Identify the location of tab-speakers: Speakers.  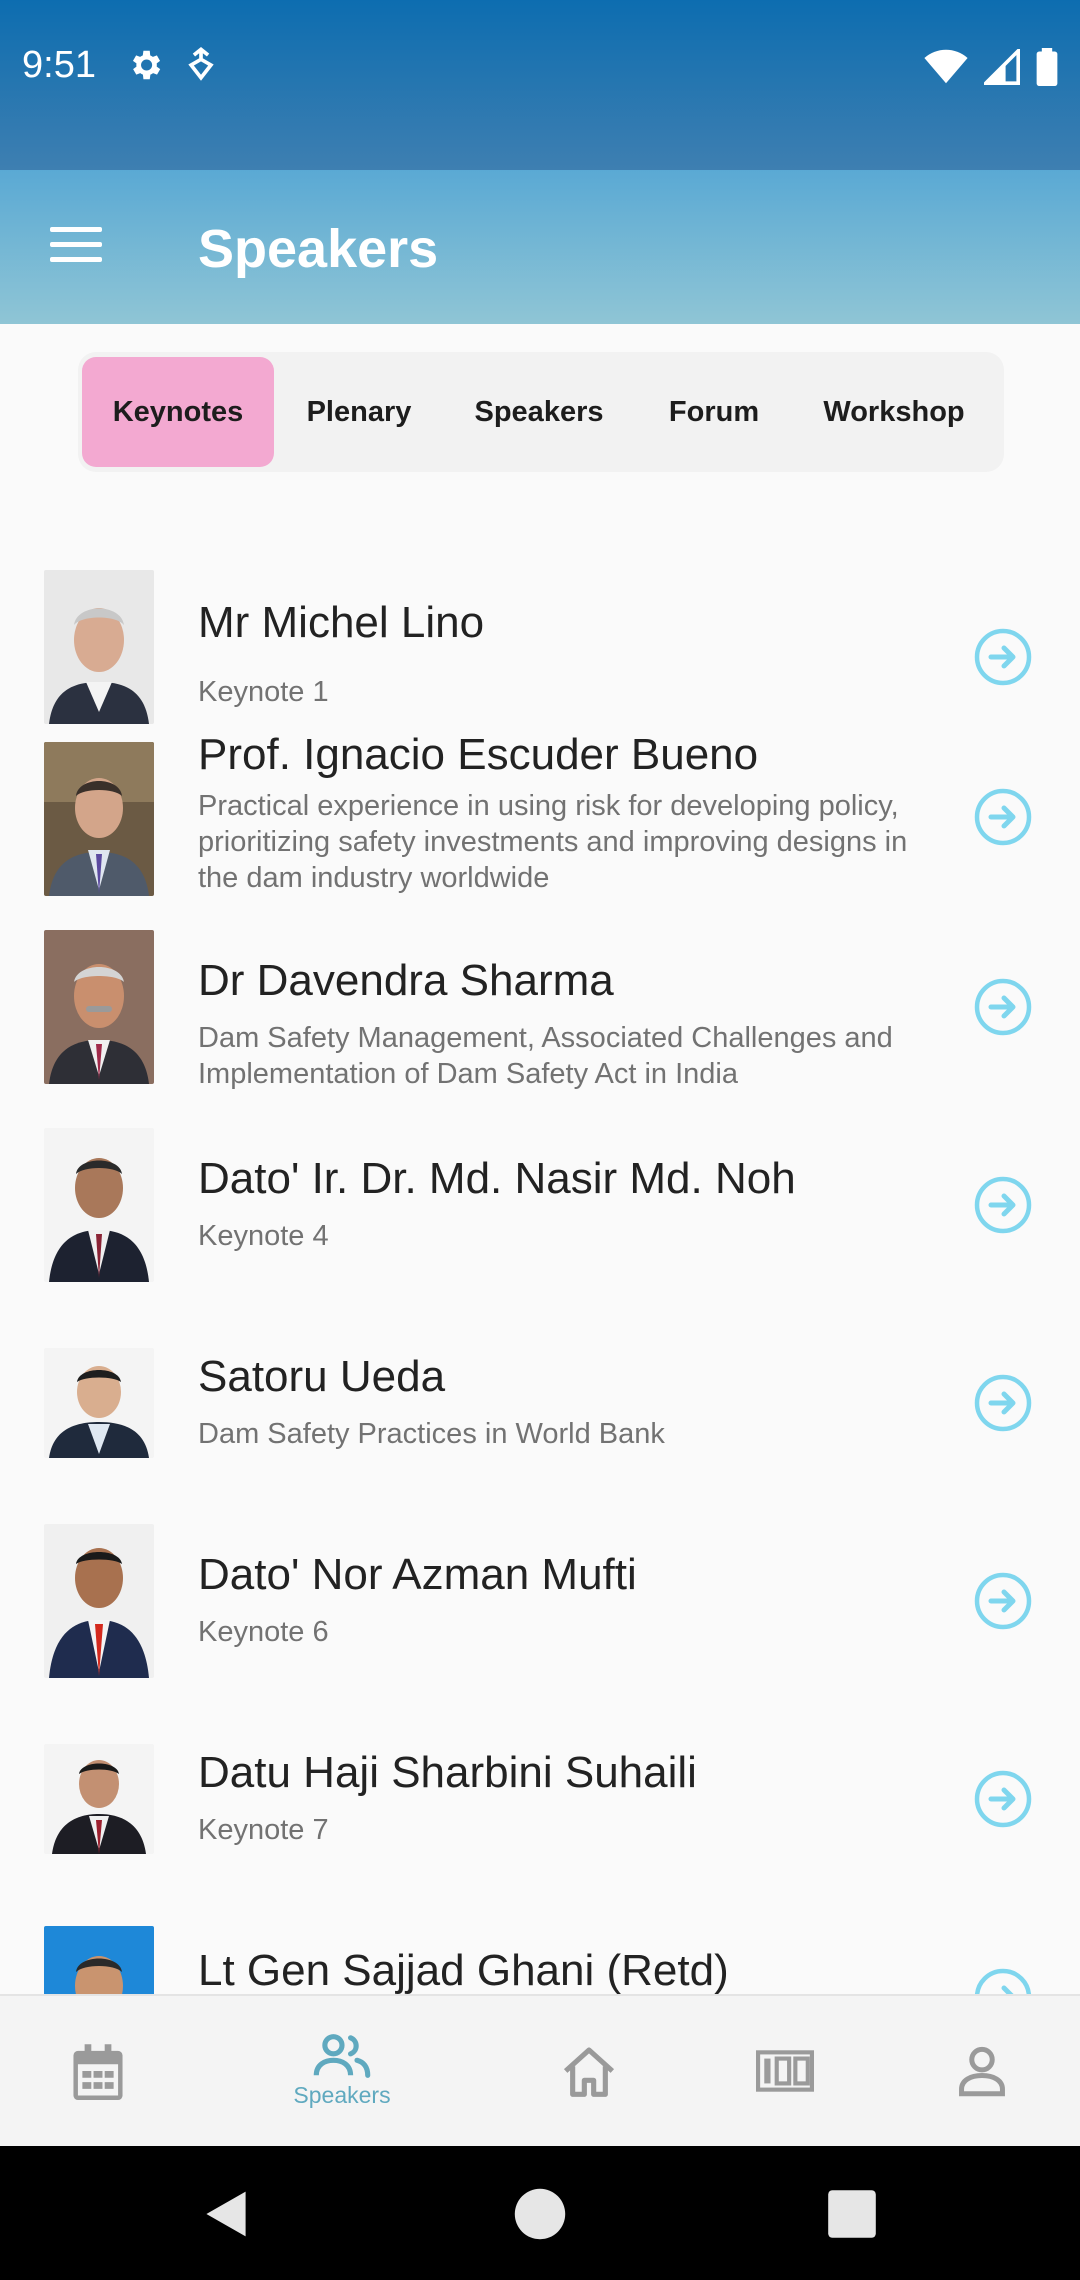
(539, 412).